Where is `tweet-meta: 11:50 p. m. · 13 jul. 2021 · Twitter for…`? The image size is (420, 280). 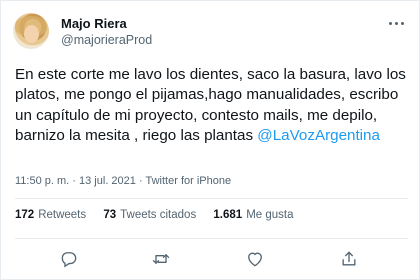
tweet-meta: 11:50 p. m. · 13 jul. 2021 · Twitter for… is located at coordinates (123, 181).